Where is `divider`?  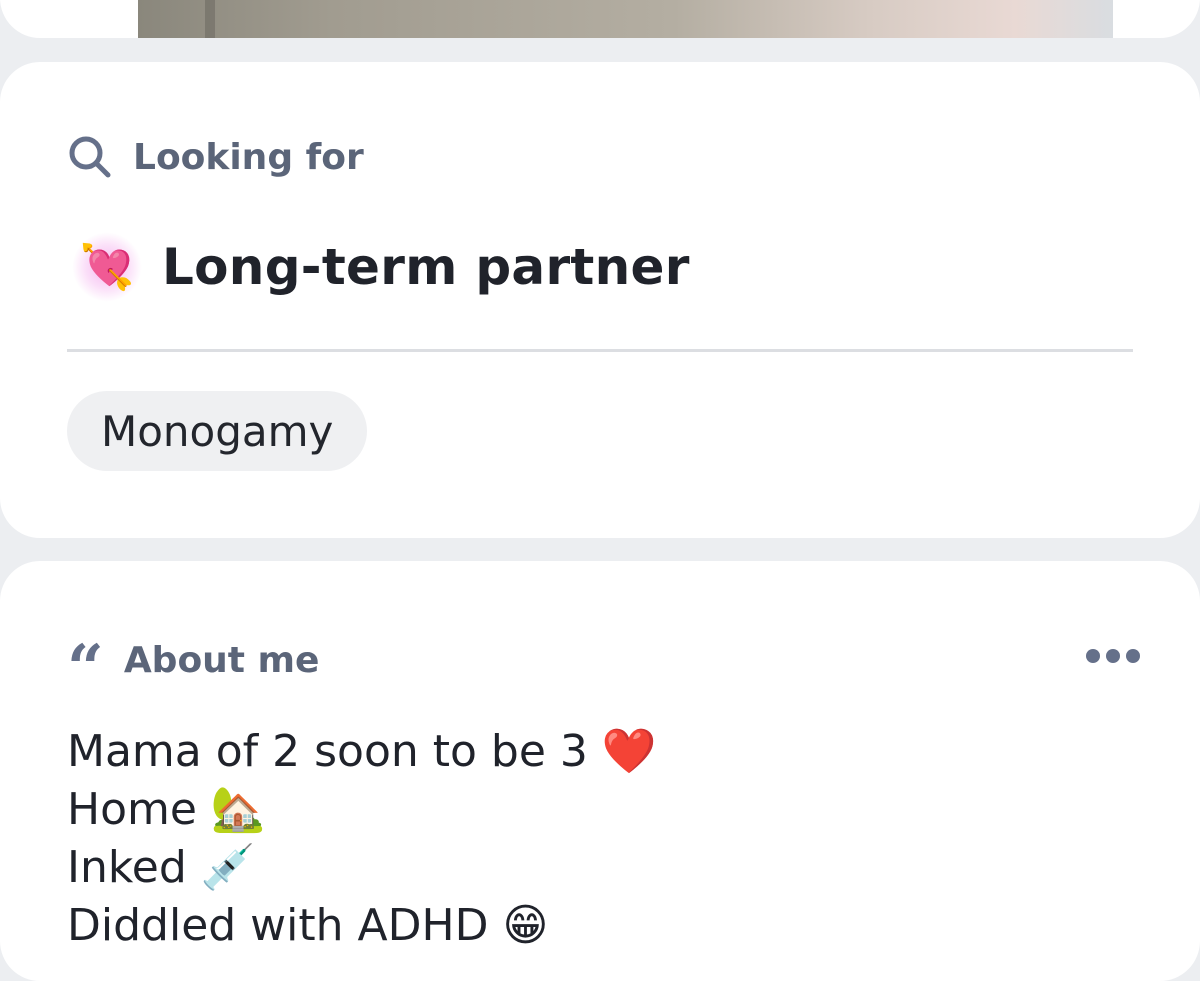
divider is located at coordinates (600, 350).